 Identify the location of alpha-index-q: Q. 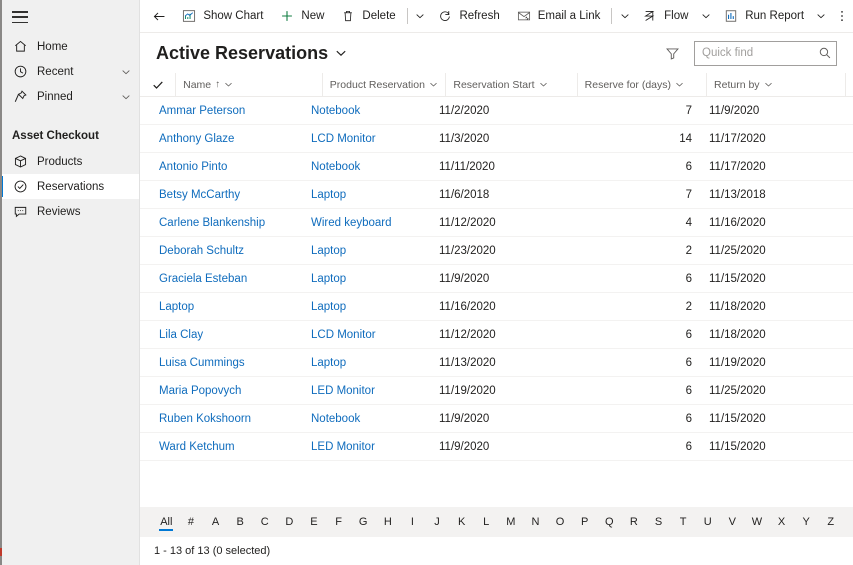
(609, 522).